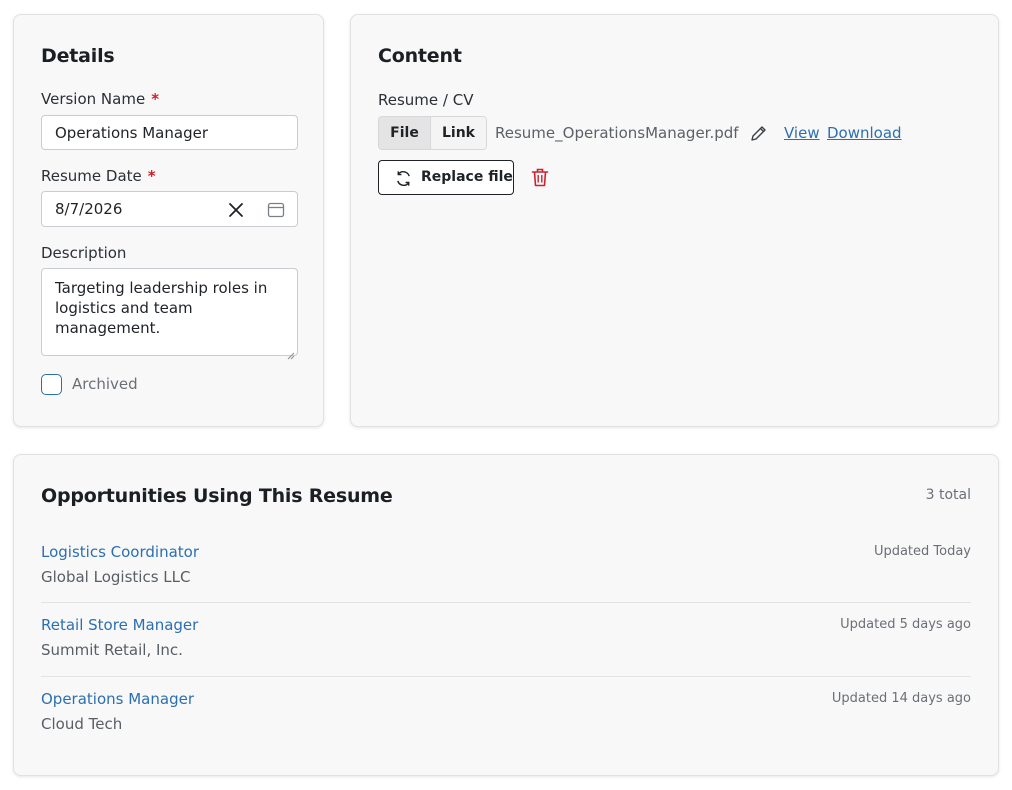 The height and width of the screenshot is (790, 1012). Describe the element at coordinates (217, 496) in the screenshot. I see `opportunities-title: Opportunities Using This Resume` at that location.